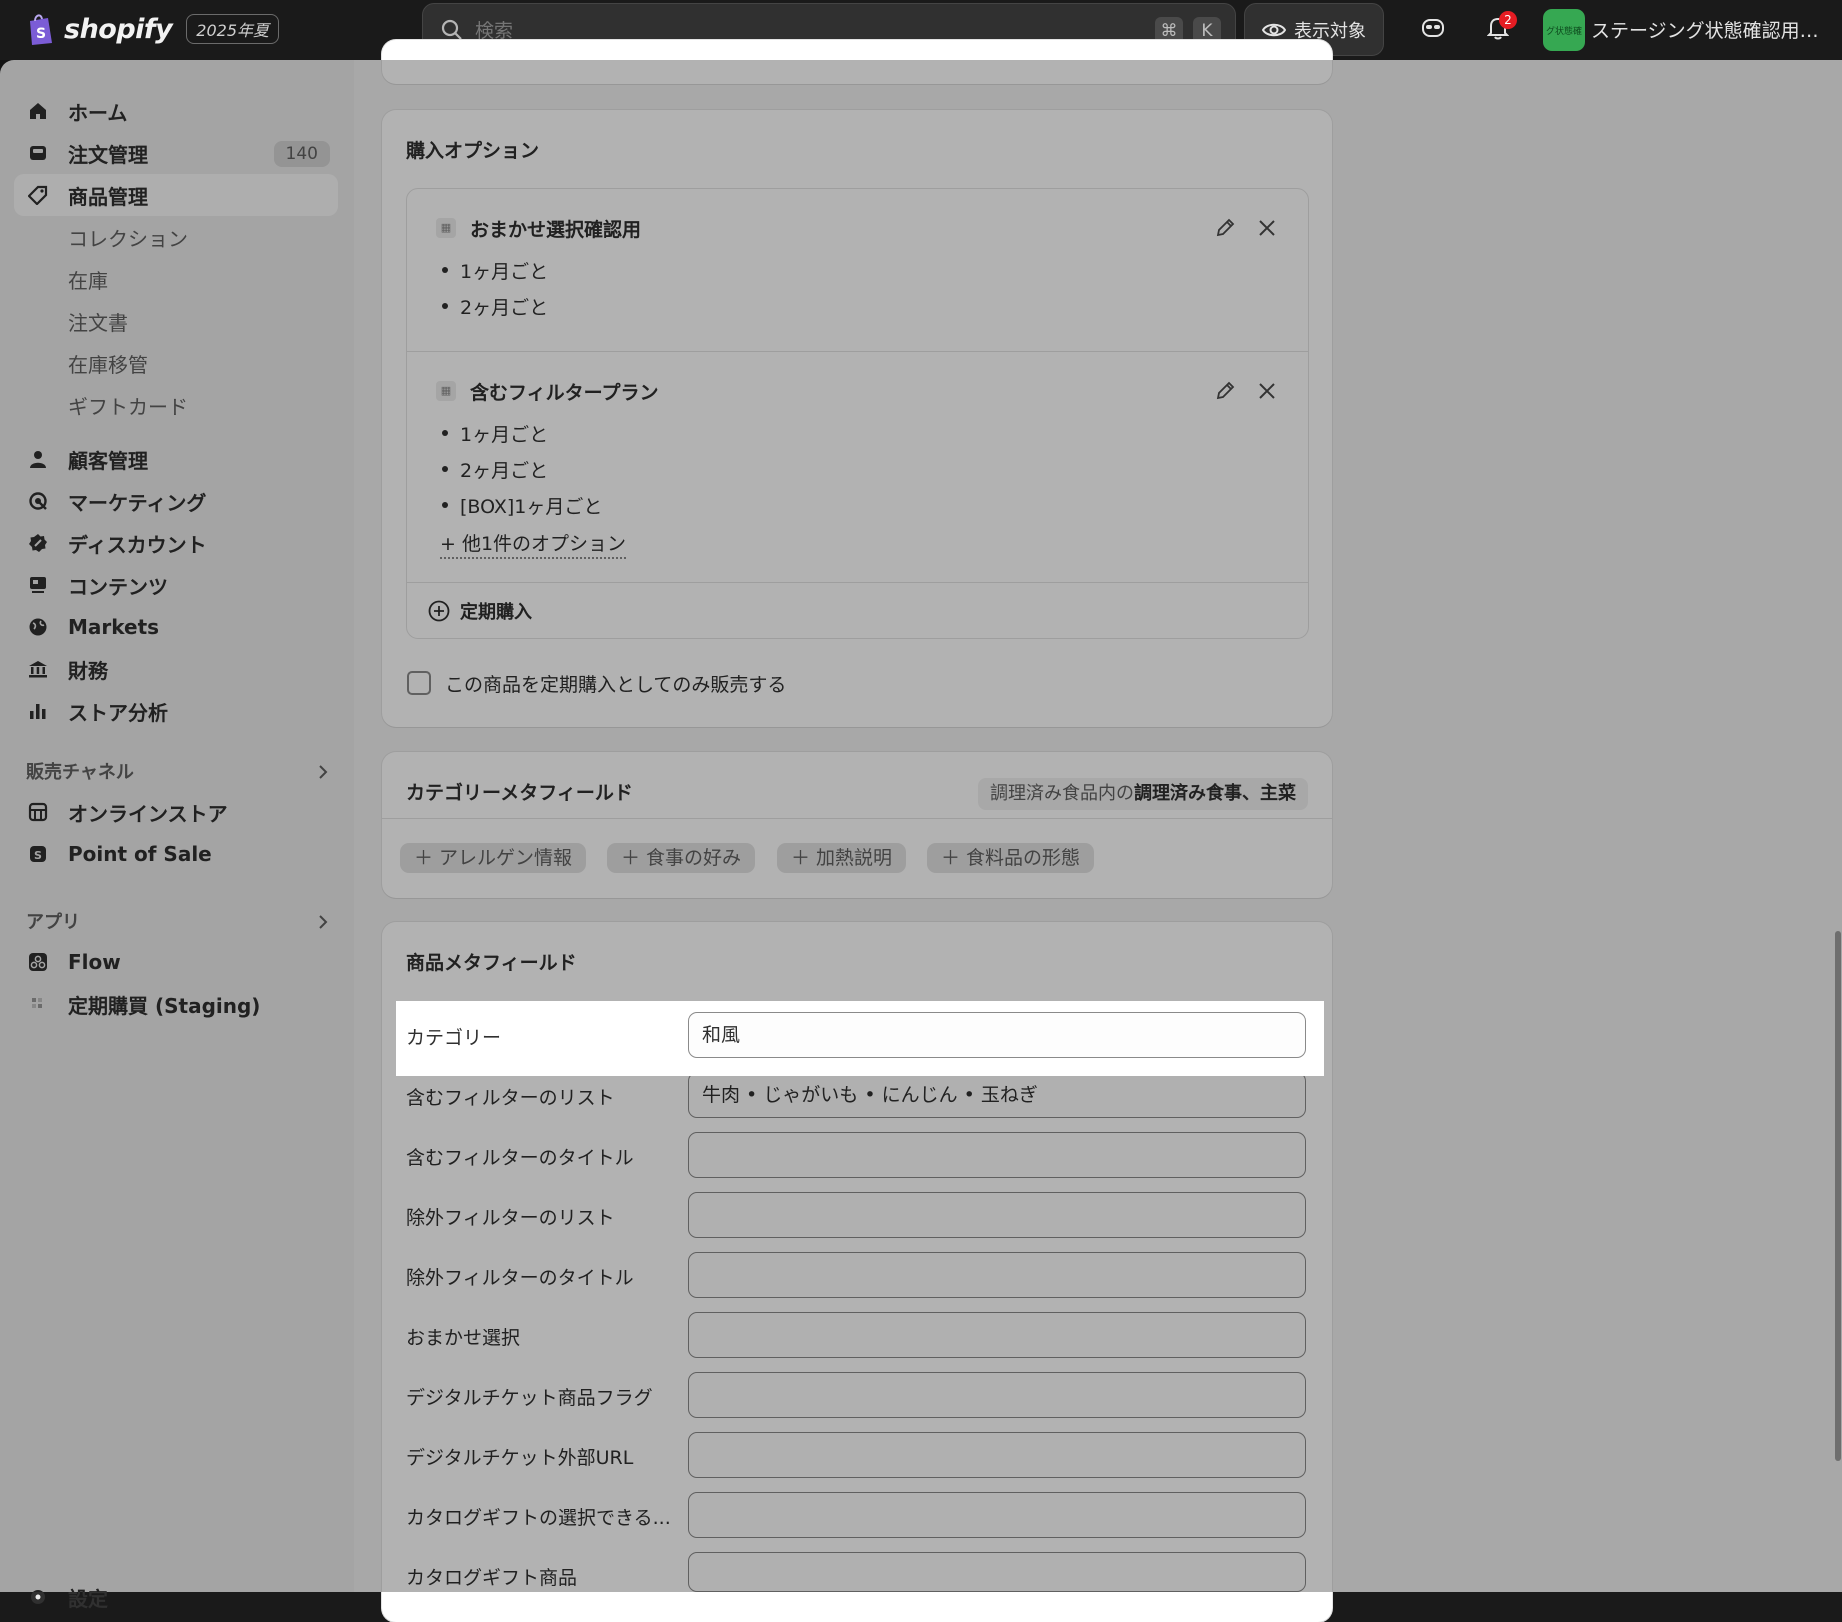 This screenshot has width=1842, height=1622. Describe the element at coordinates (301, 154) in the screenshot. I see `orders-count-badge: 140` at that location.